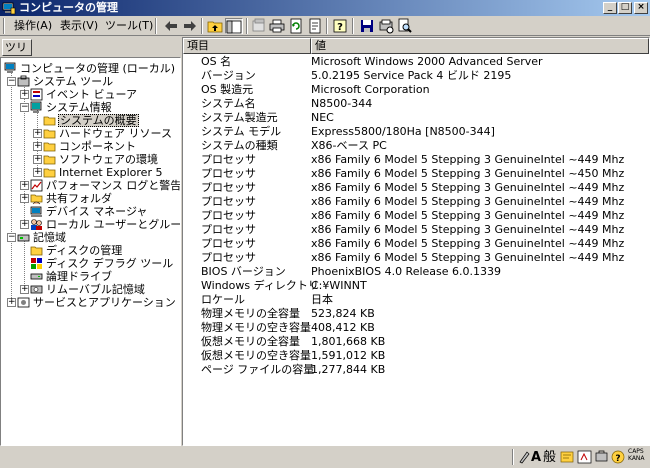 Image resolution: width=650 pixels, height=468 pixels. What do you see at coordinates (416, 286) in the screenshot?
I see `table-row: Windows ディレクトリ C:¥WINNT` at bounding box center [416, 286].